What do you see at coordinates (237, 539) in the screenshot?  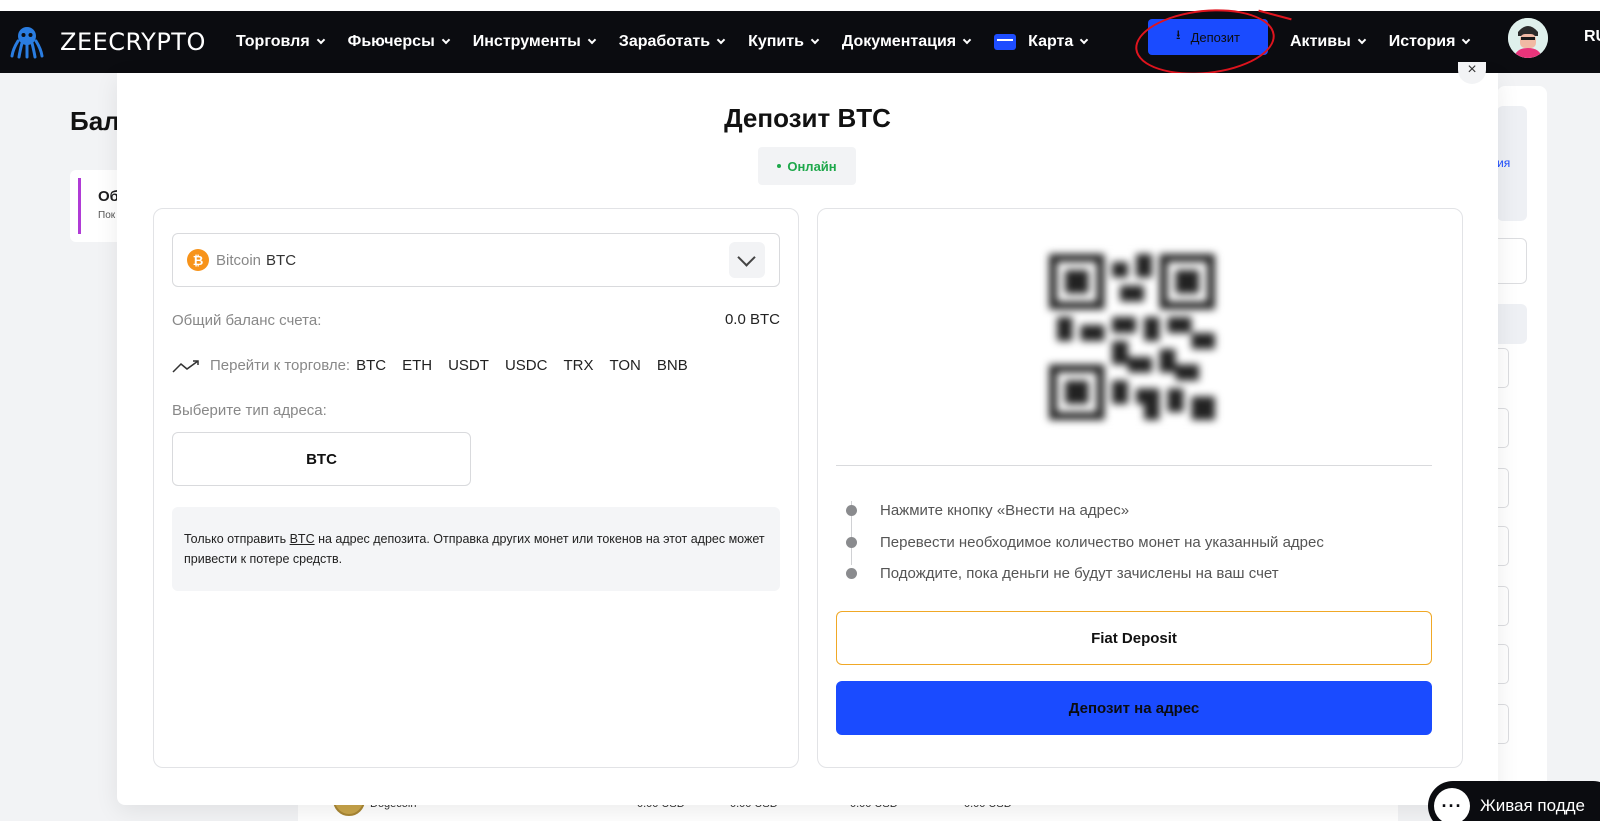 I see `warning-text-pre: Только отправить` at bounding box center [237, 539].